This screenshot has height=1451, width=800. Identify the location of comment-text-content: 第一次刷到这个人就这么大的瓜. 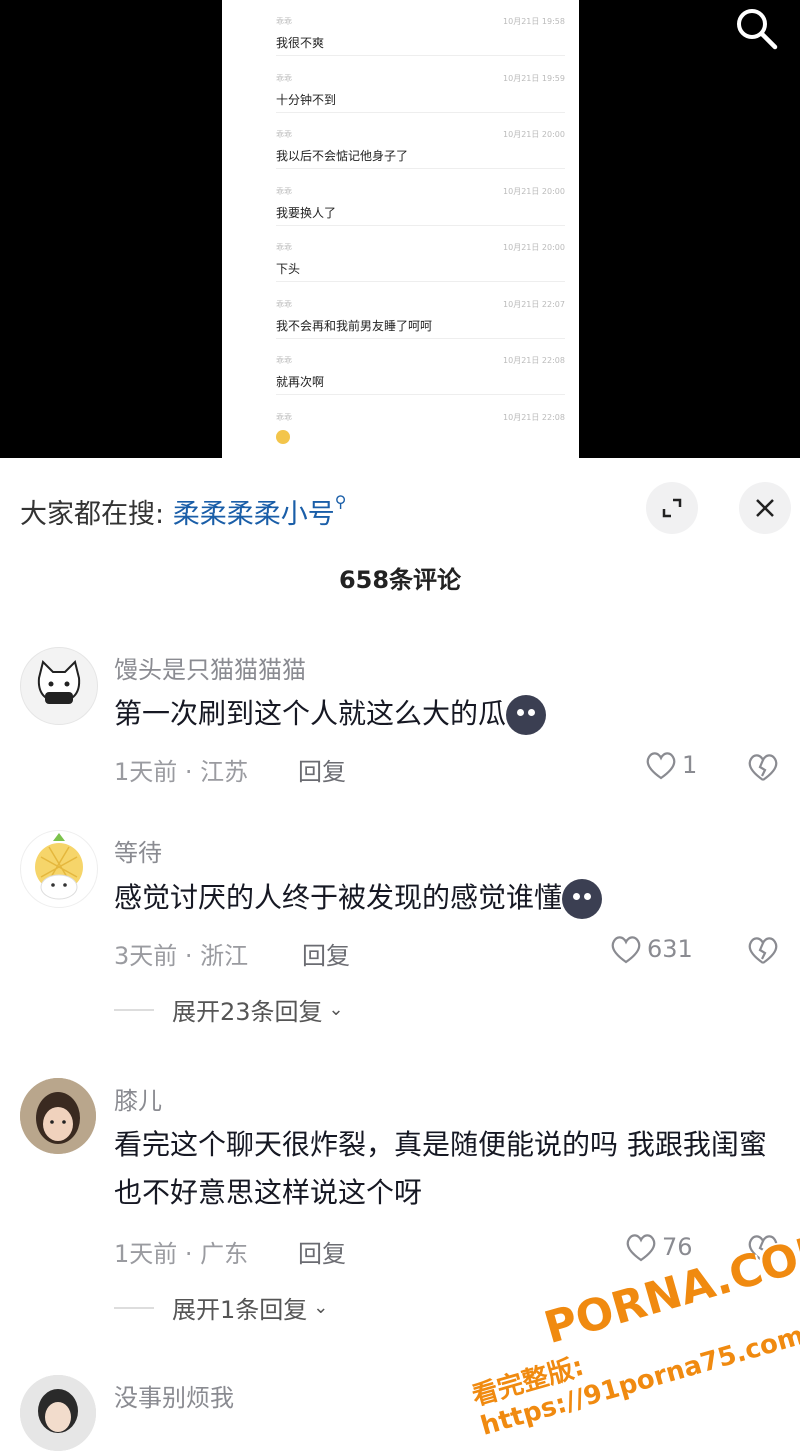
(310, 713).